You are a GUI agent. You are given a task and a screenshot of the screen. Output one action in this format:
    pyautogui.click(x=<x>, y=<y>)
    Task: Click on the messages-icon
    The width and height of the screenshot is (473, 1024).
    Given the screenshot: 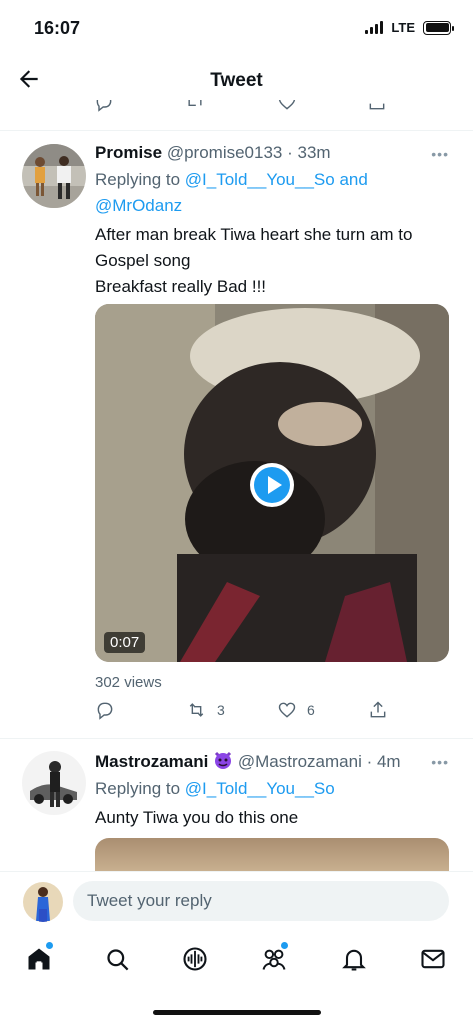 What is the action you would take?
    pyautogui.click(x=433, y=959)
    